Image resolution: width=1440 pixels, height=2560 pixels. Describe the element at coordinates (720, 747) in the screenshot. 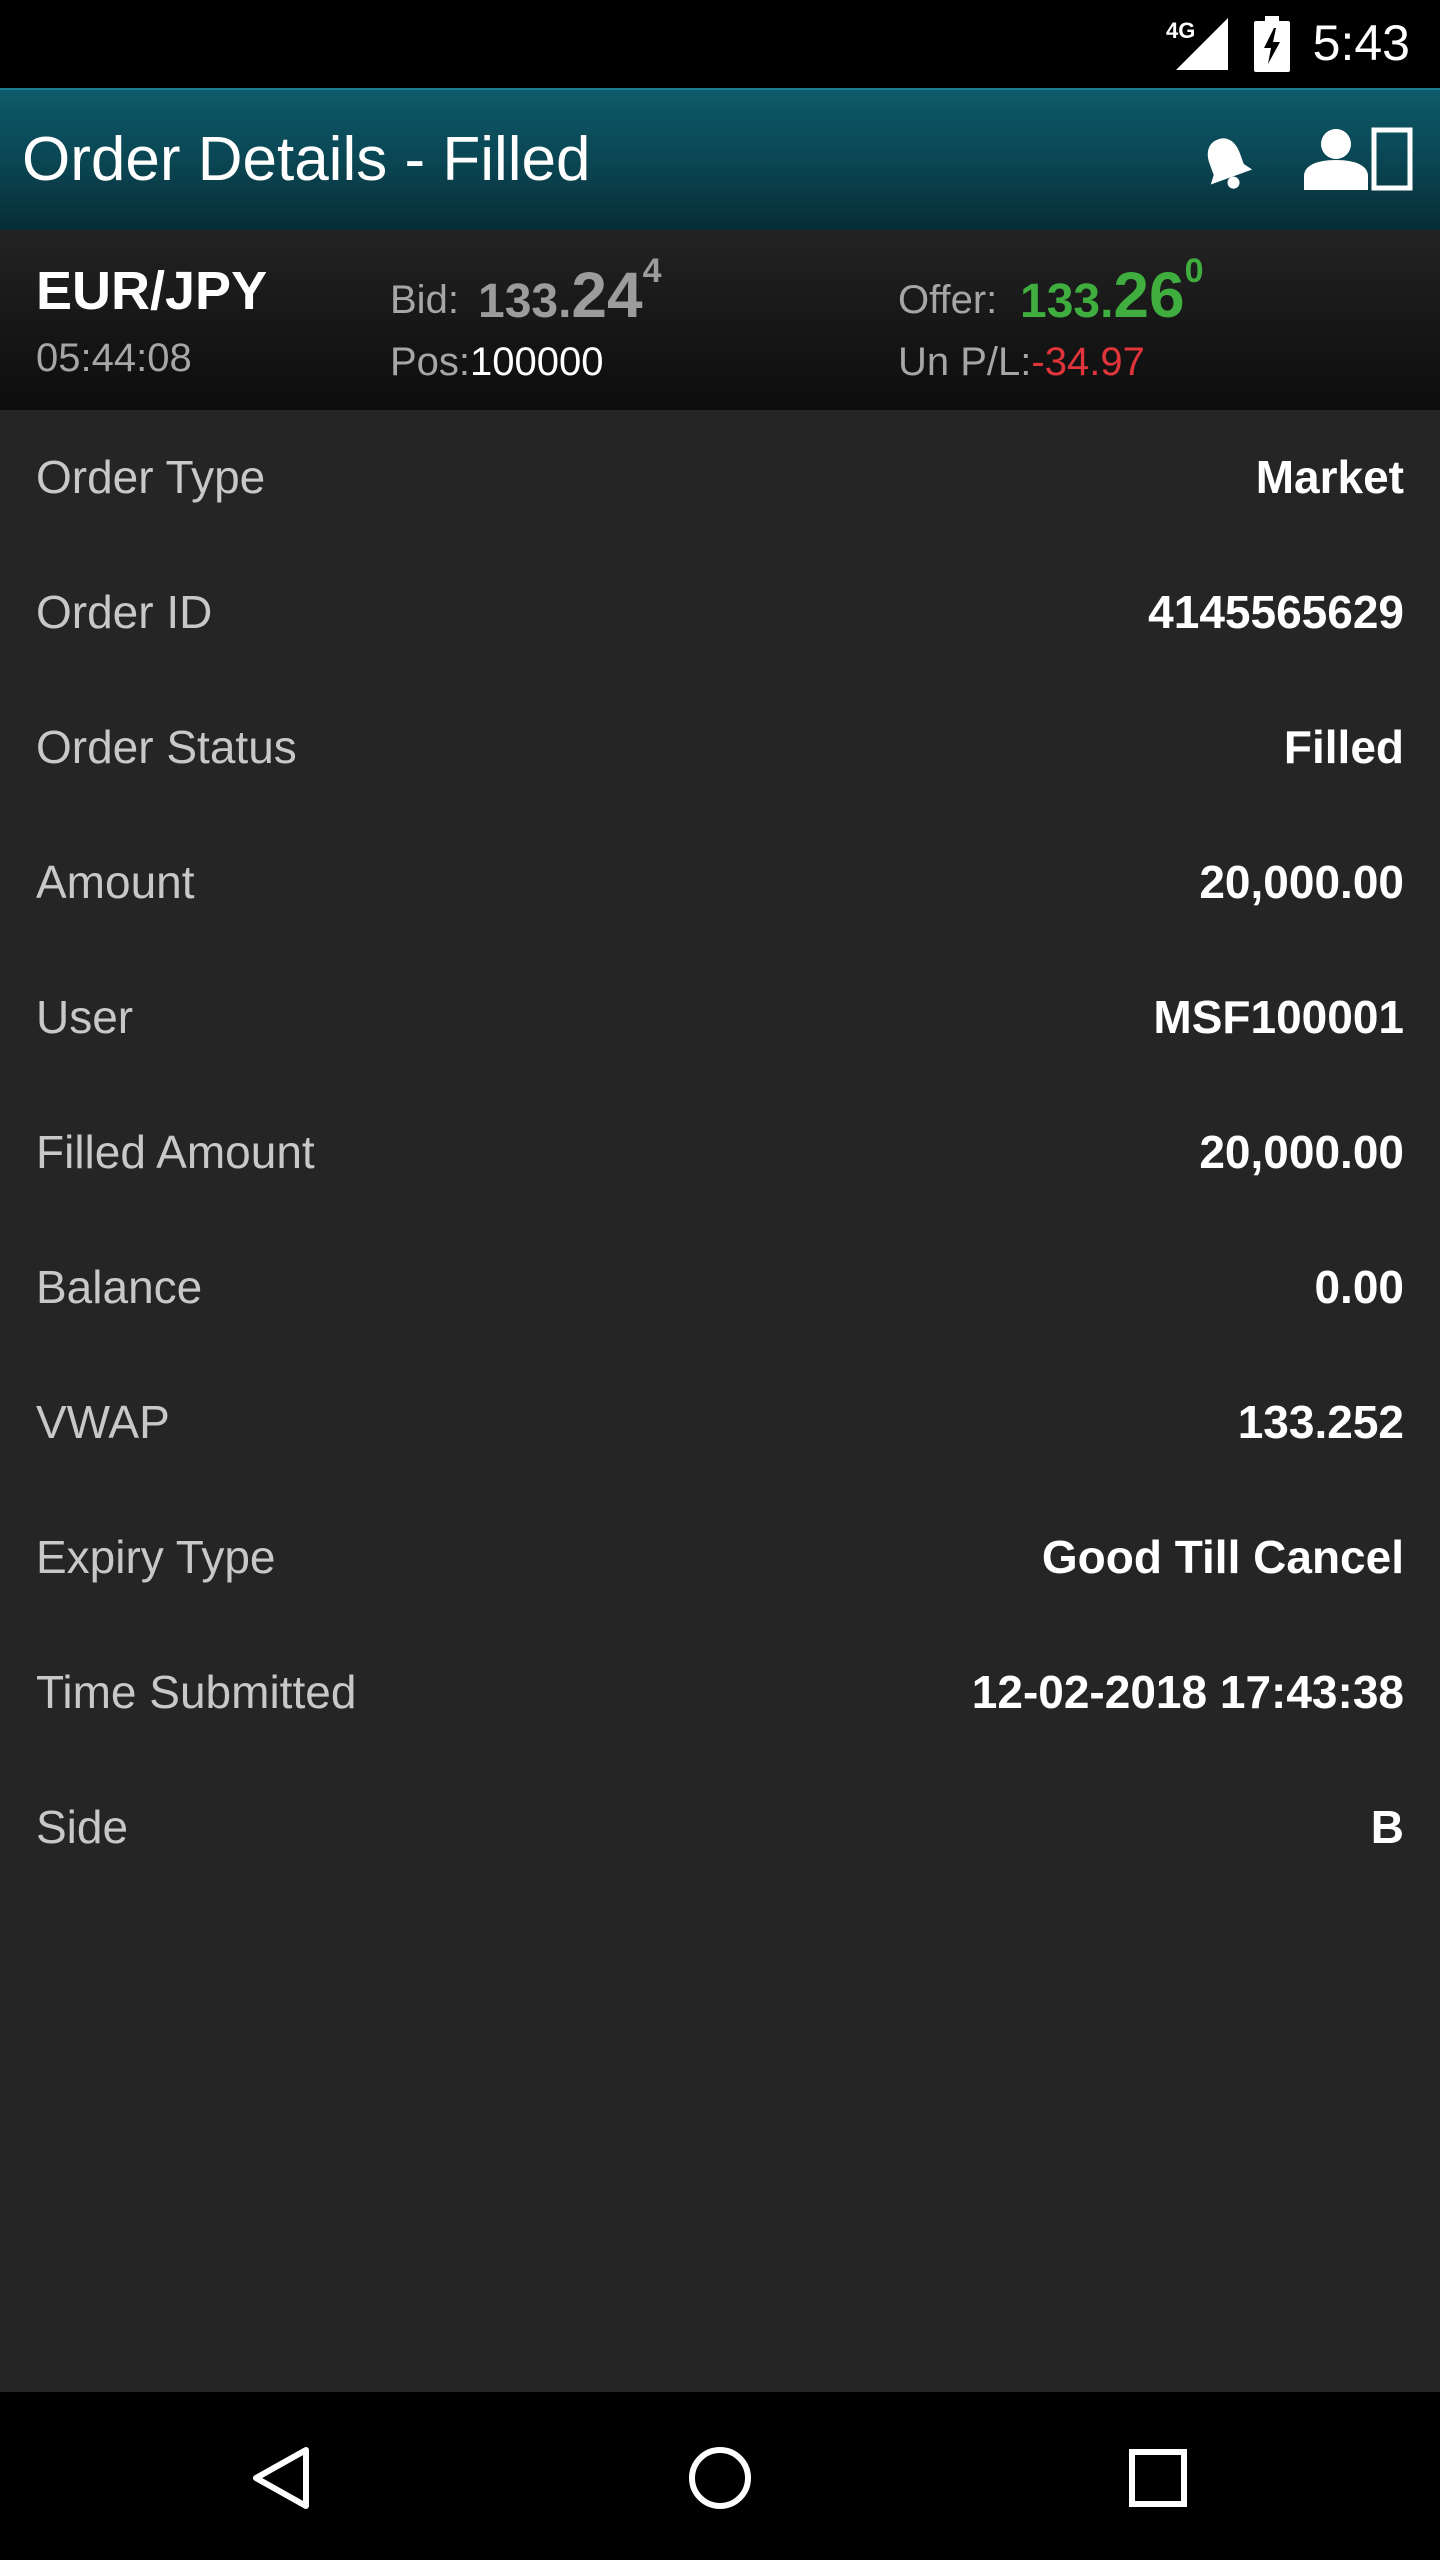

I see `detail-row-order-status: Order Status Filled` at that location.